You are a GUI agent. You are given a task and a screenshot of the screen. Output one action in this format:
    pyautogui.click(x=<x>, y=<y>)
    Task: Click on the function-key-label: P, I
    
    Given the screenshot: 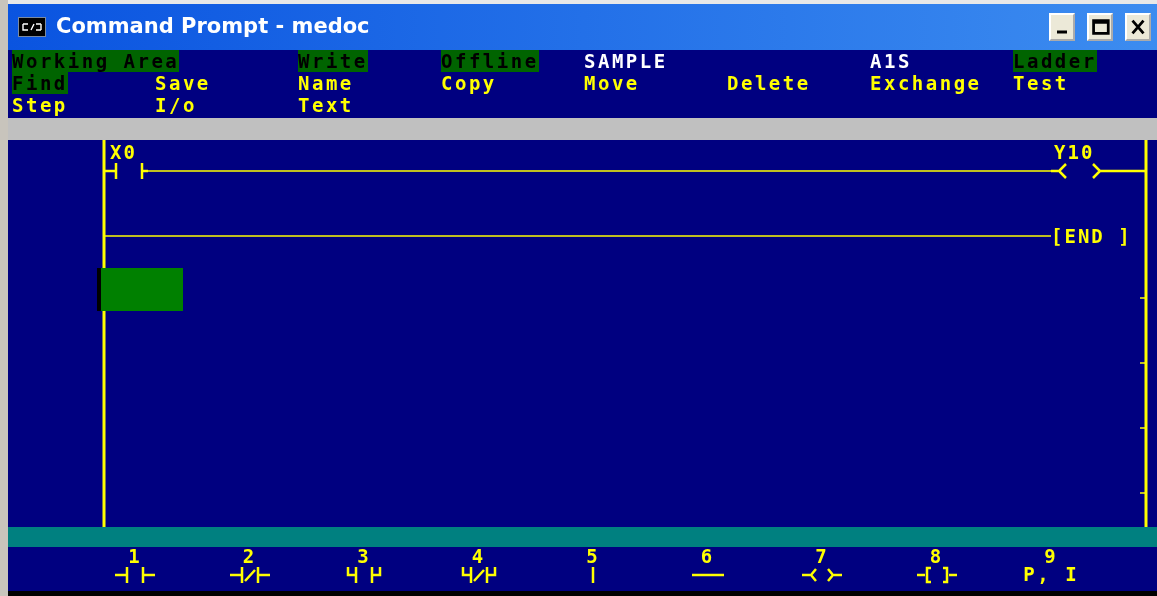 What is the action you would take?
    pyautogui.click(x=1051, y=574)
    